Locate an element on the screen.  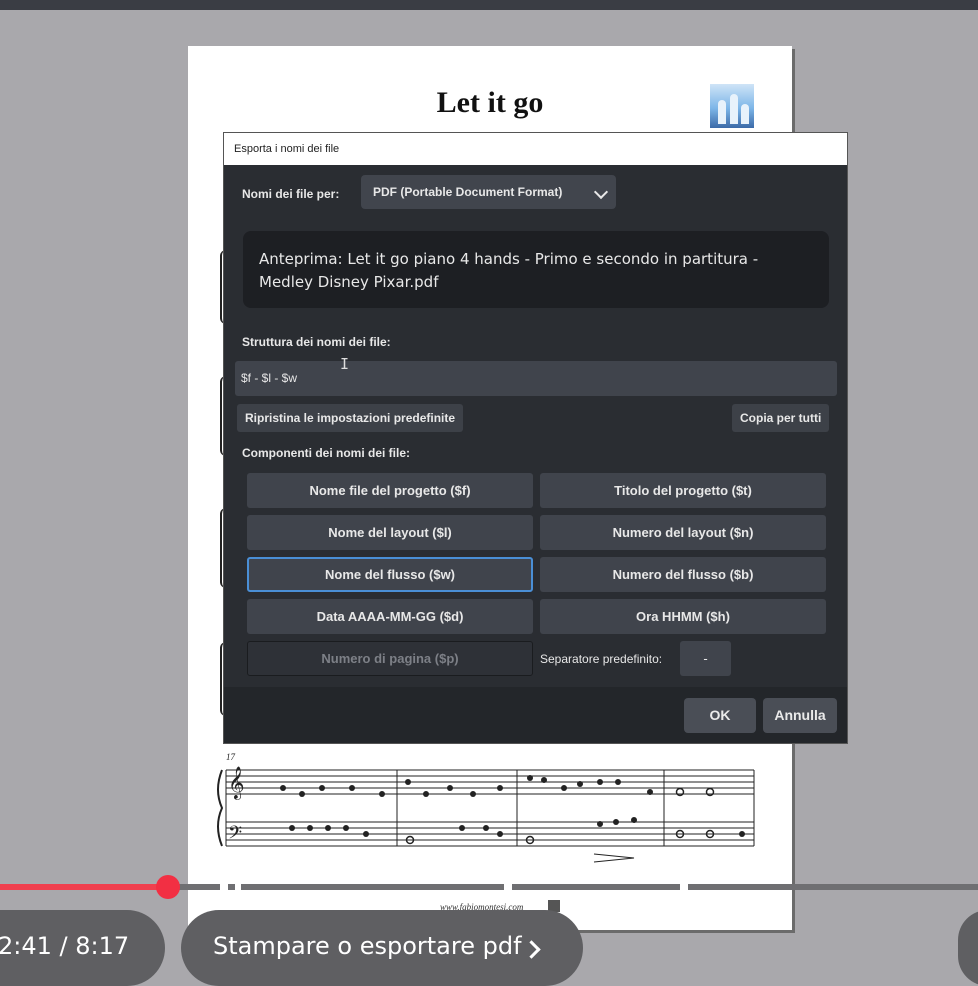
component-time-button: Ora HHMM ($h) is located at coordinates (683, 616).